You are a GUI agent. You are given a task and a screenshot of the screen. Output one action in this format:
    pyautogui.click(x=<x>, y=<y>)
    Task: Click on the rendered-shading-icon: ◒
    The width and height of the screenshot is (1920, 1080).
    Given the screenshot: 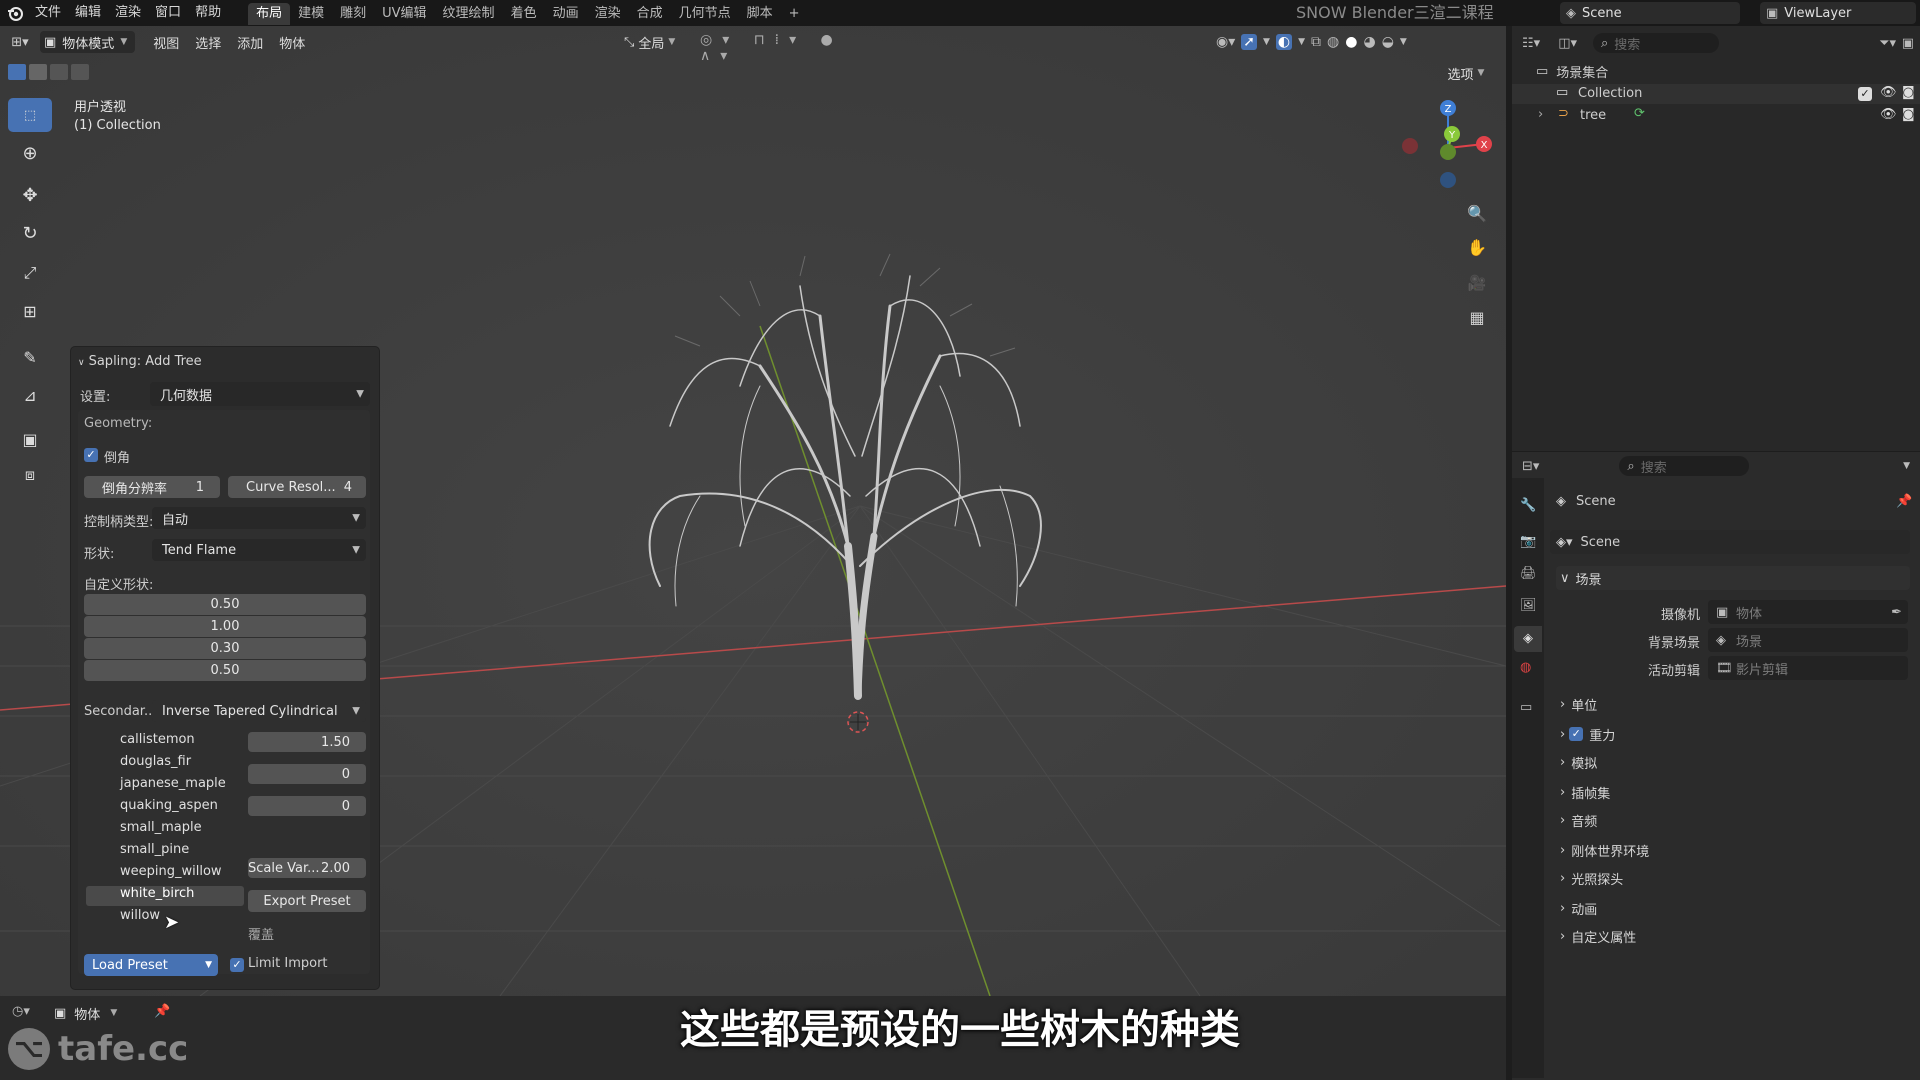 What is the action you would take?
    pyautogui.click(x=1388, y=42)
    